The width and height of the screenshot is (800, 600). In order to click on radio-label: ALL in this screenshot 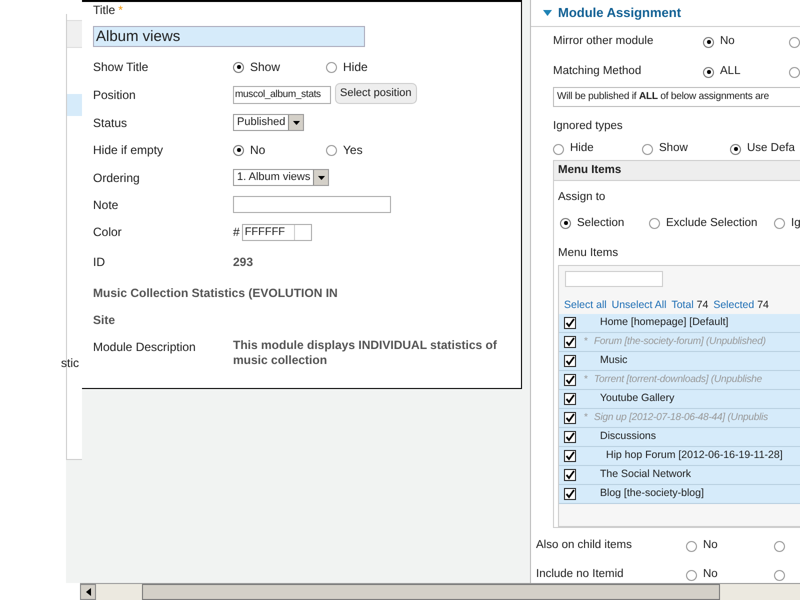, I will do `click(730, 72)`.